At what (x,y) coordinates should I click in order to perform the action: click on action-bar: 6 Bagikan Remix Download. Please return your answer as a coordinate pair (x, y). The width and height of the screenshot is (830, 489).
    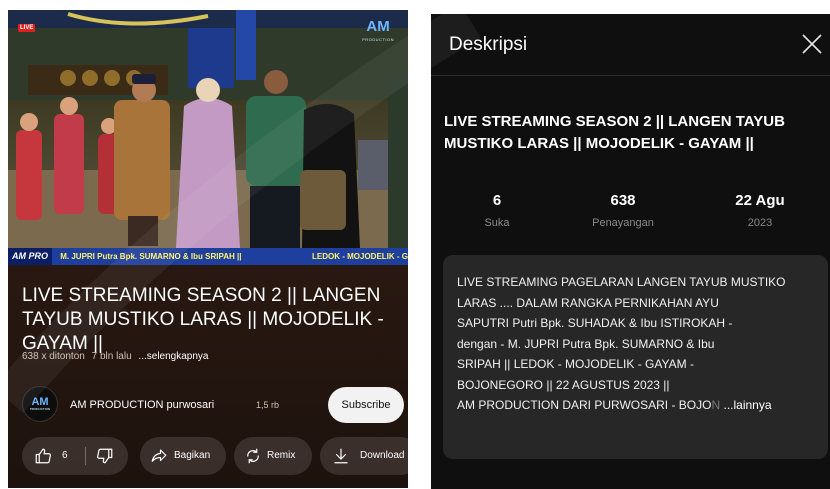
    Looking at the image, I should click on (215, 458).